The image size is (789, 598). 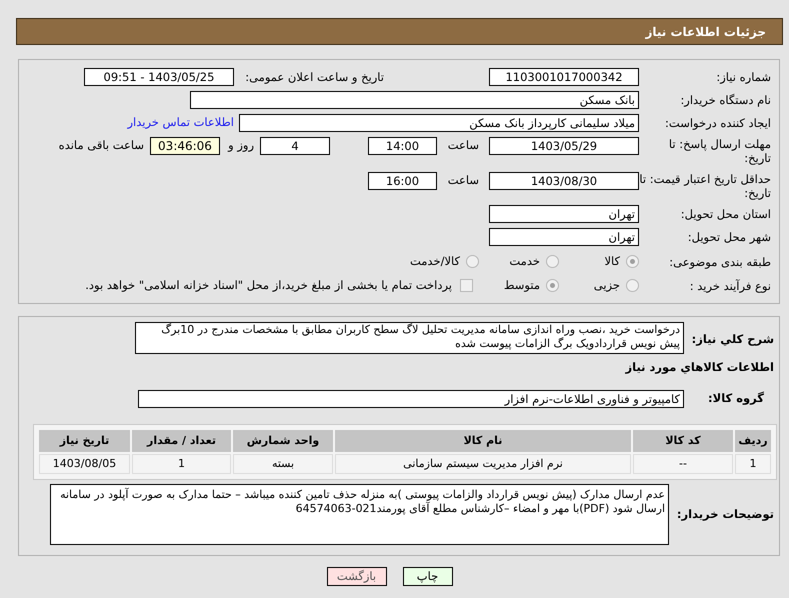 I want to click on countdown-field: 03:46:06, so click(x=185, y=146).